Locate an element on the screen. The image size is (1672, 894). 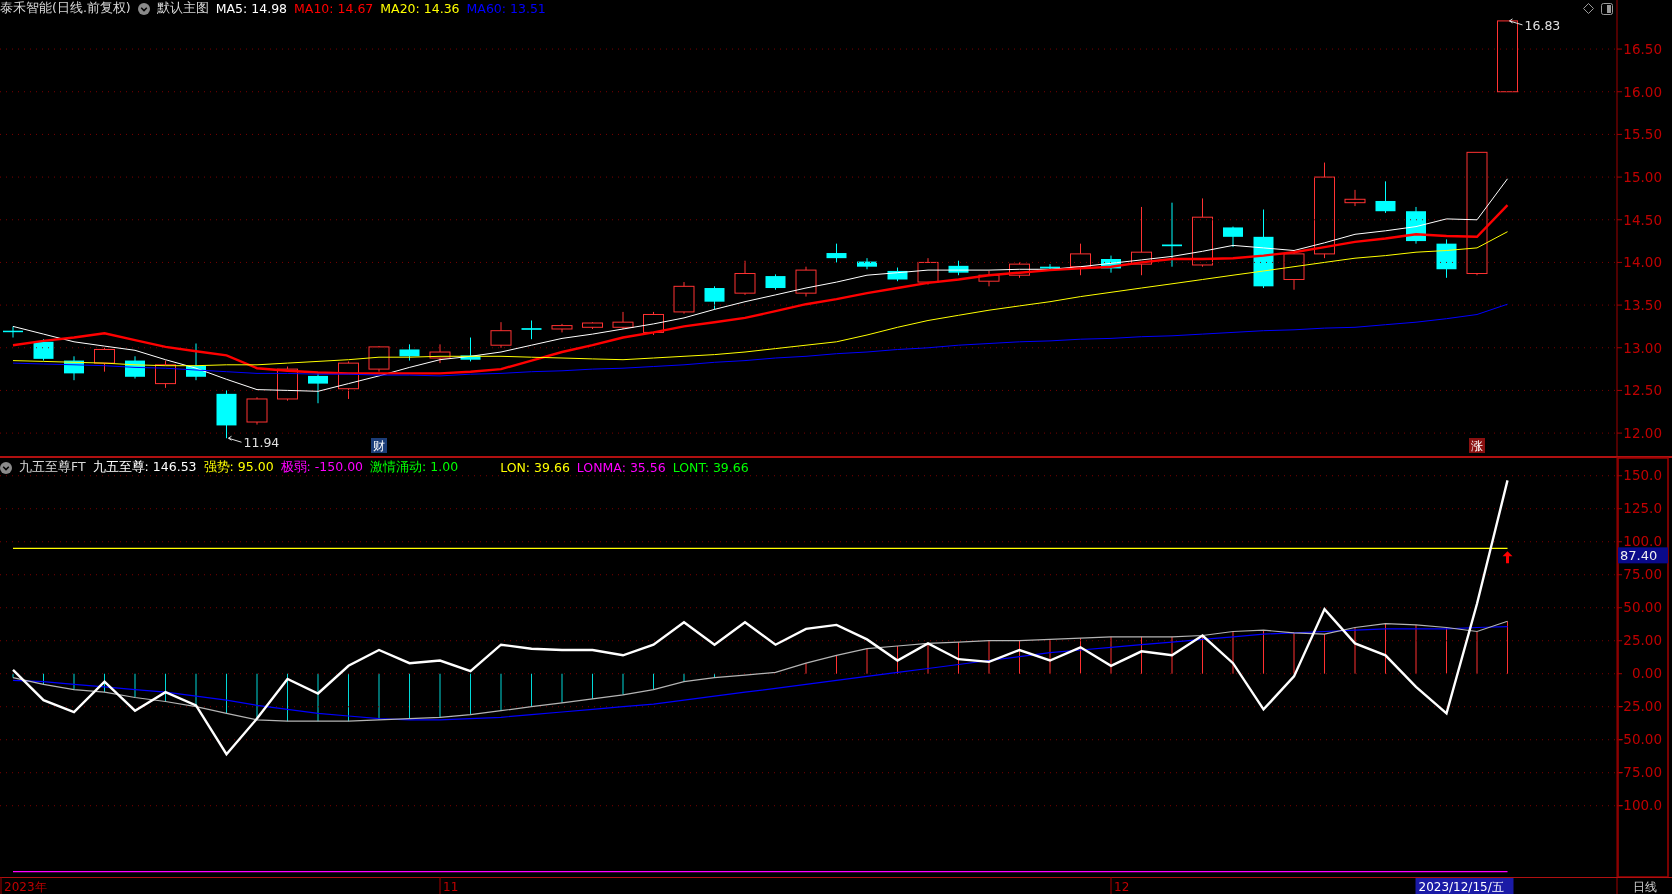
legend-item: 强势: 95.00 is located at coordinates (238, 467).